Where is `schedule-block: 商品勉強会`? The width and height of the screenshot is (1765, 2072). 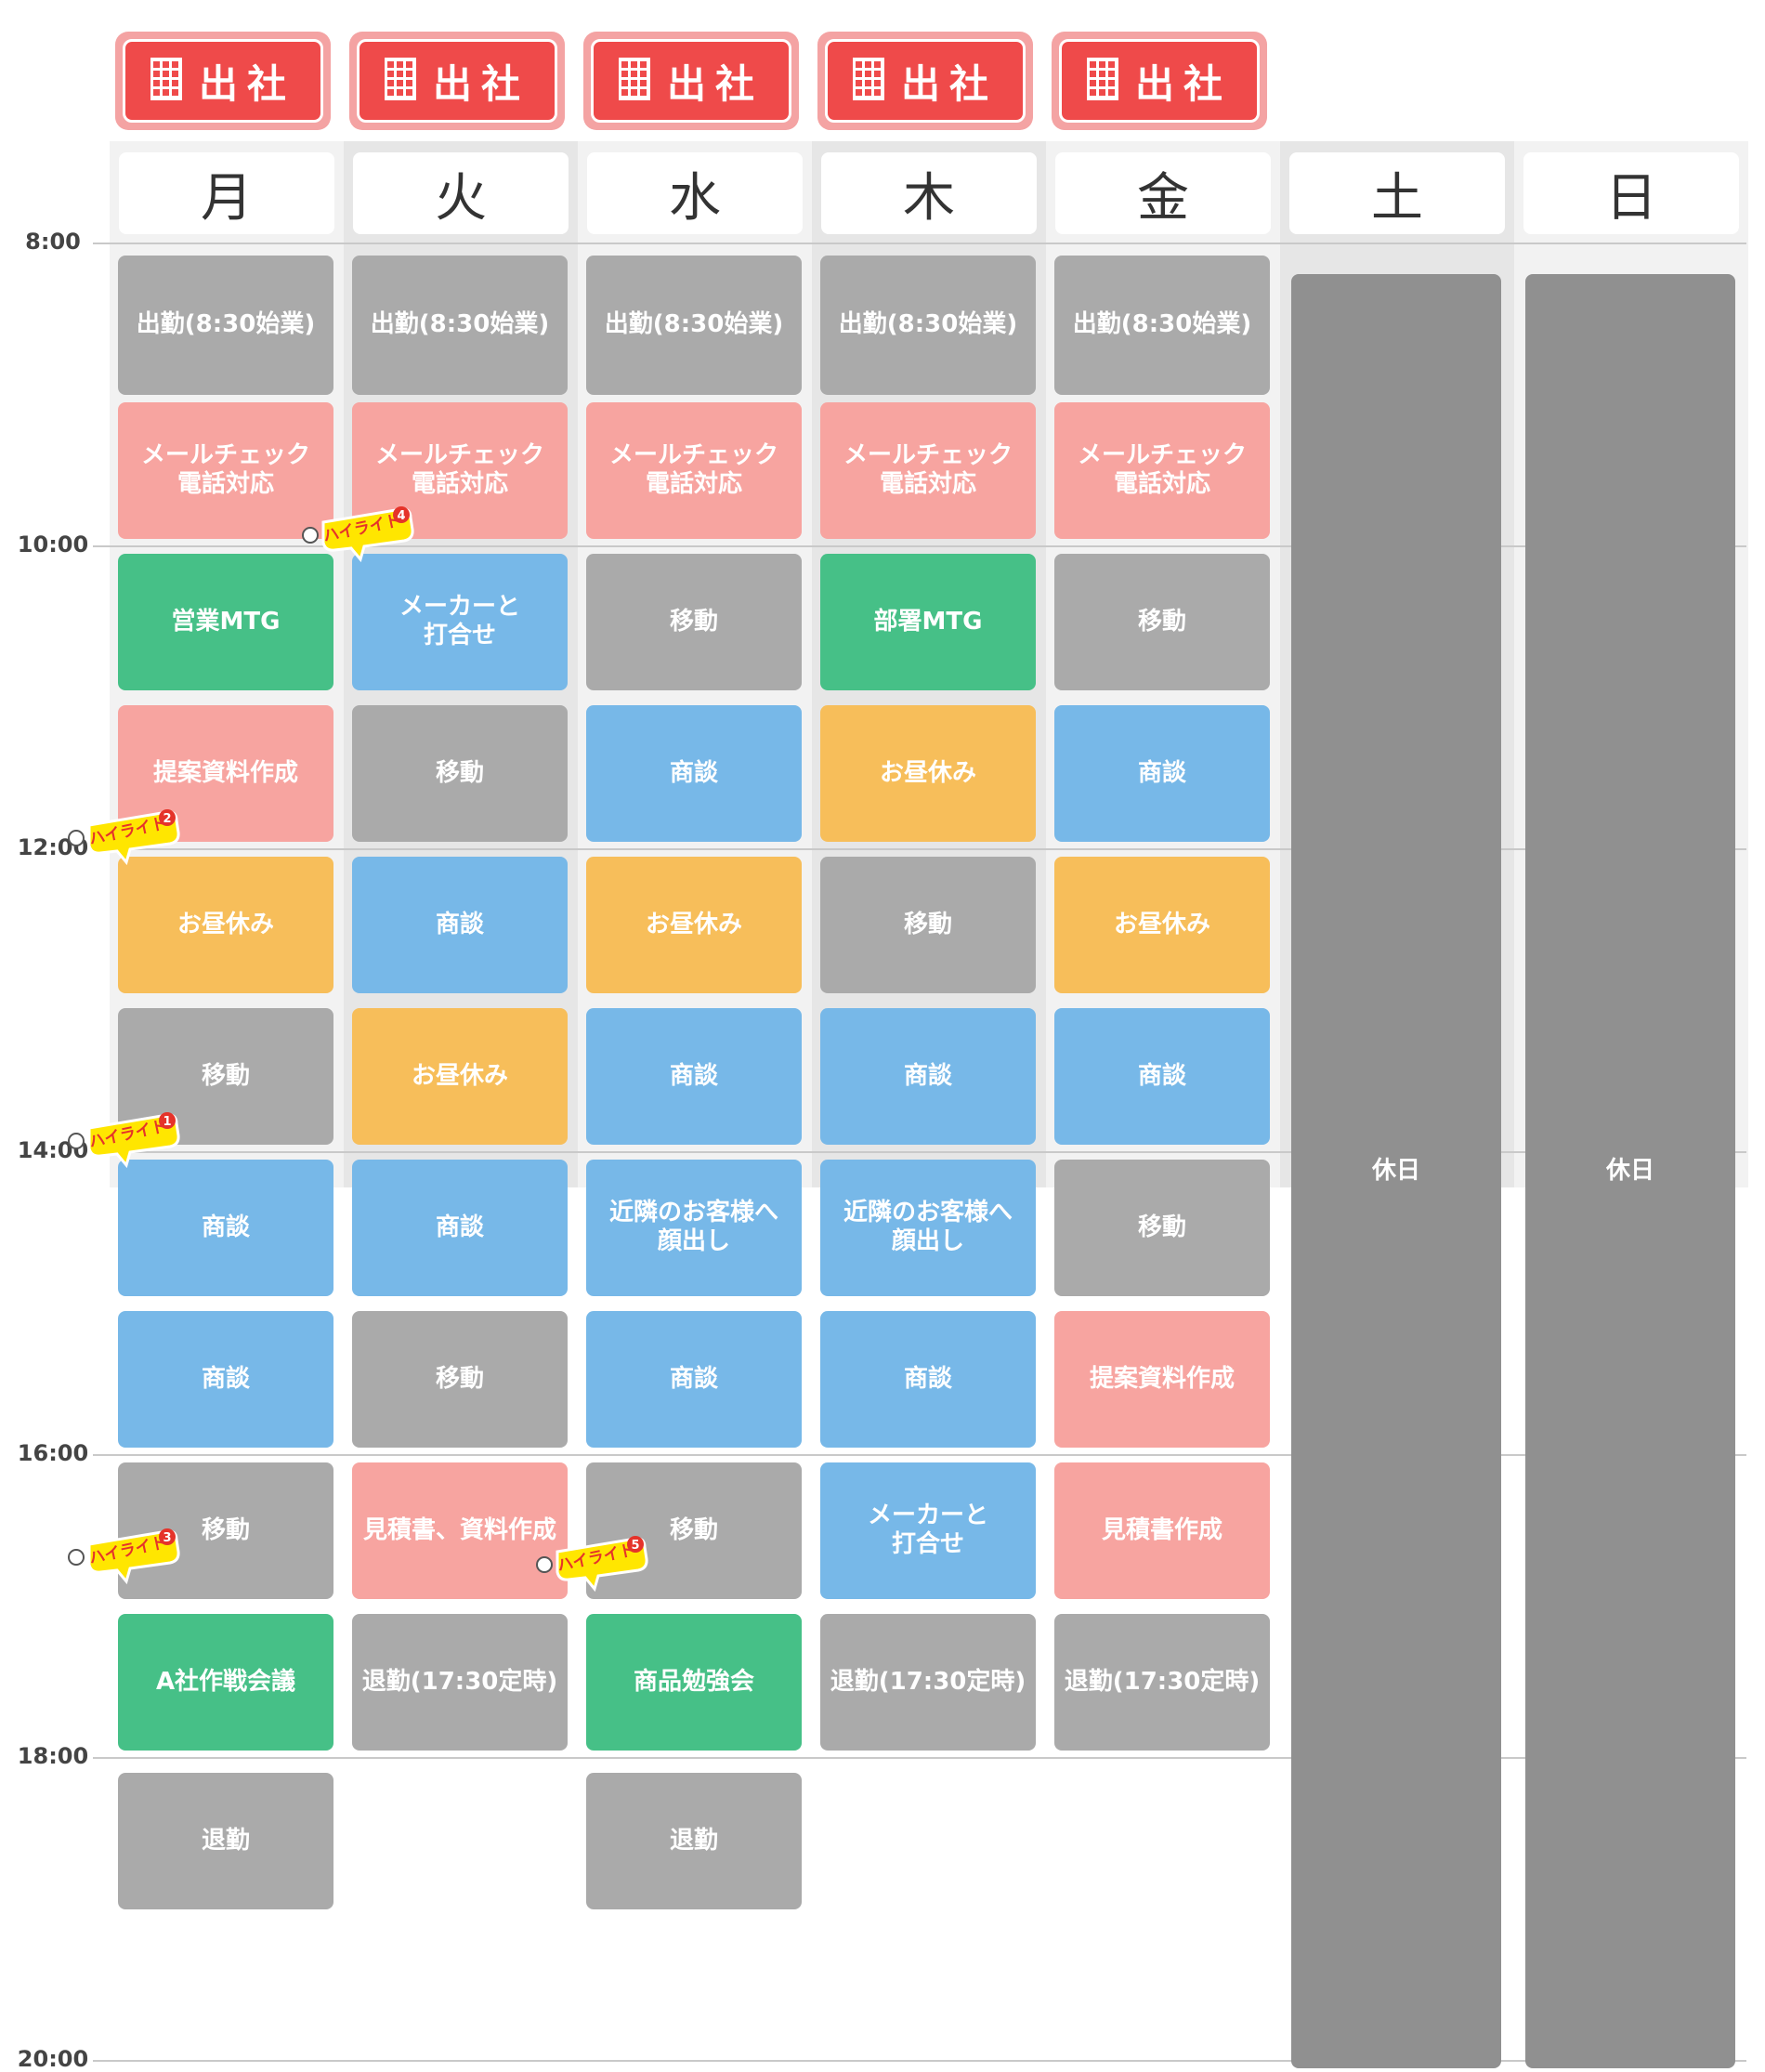
schedule-block: 商品勉強会 is located at coordinates (694, 1682).